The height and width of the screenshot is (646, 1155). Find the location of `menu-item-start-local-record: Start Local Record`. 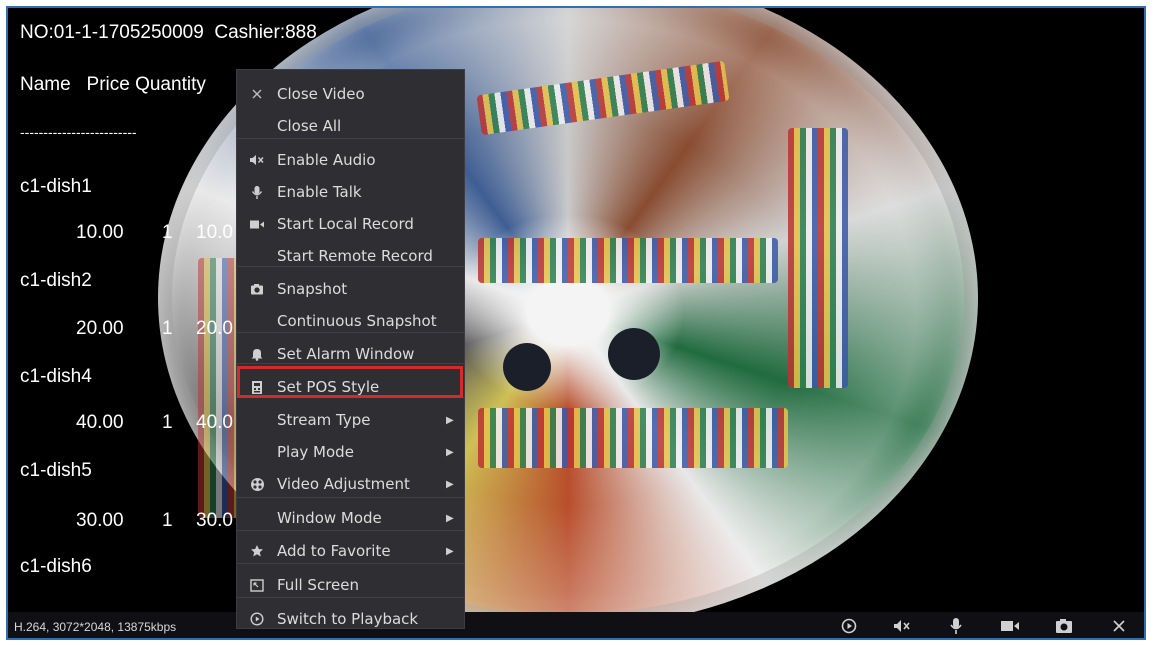

menu-item-start-local-record: Start Local Record is located at coordinates (350, 224).